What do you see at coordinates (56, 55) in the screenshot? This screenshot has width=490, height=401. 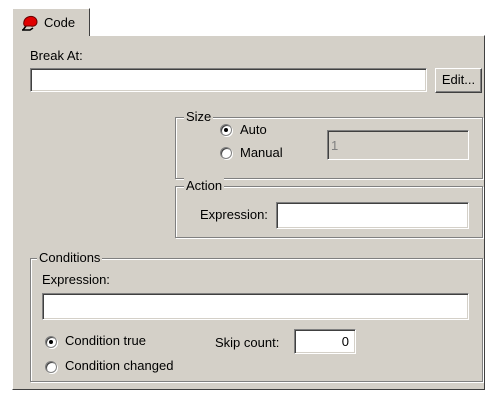 I see `break-at-label: Break At:` at bounding box center [56, 55].